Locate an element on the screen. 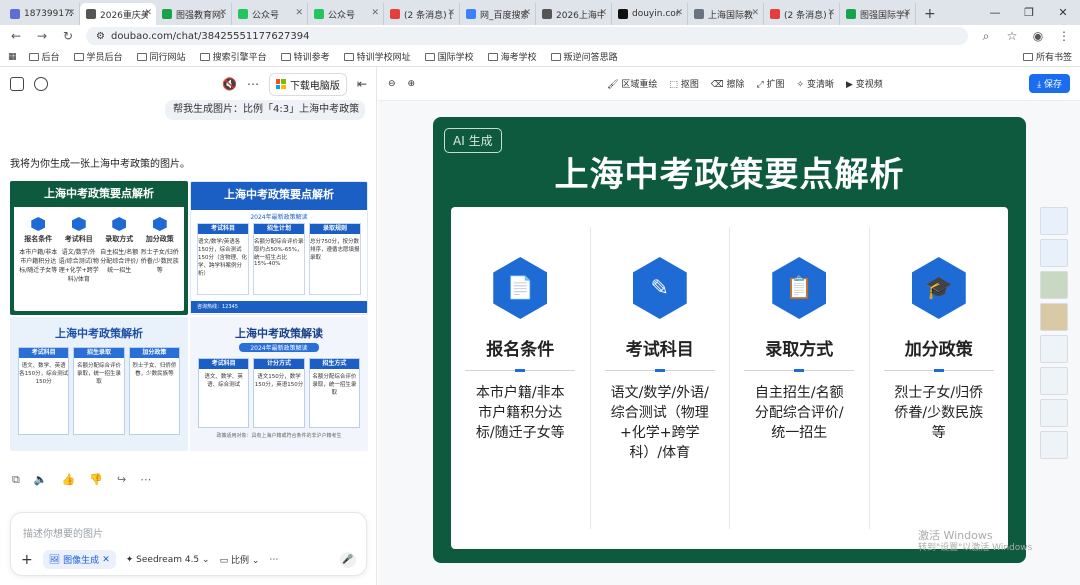  bookmark-star-icon: ☆ is located at coordinates (1012, 36).